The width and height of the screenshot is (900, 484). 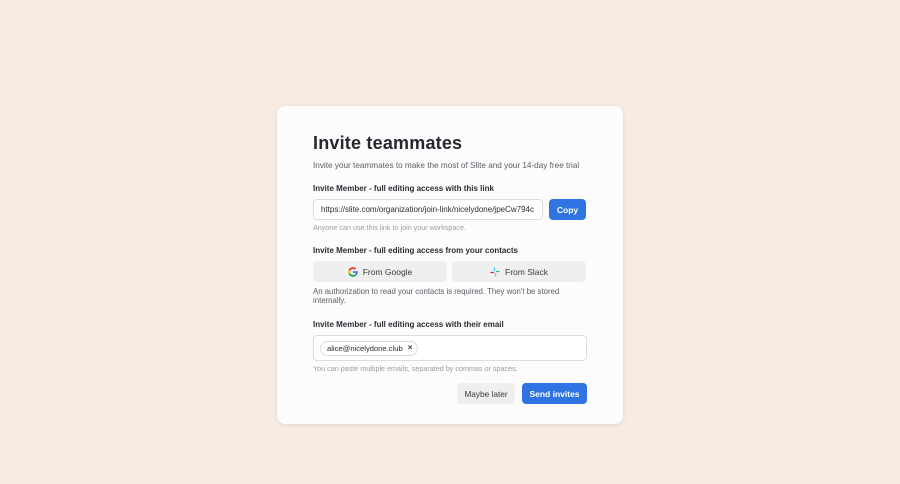 What do you see at coordinates (428, 209) in the screenshot?
I see `invite-link-input` at bounding box center [428, 209].